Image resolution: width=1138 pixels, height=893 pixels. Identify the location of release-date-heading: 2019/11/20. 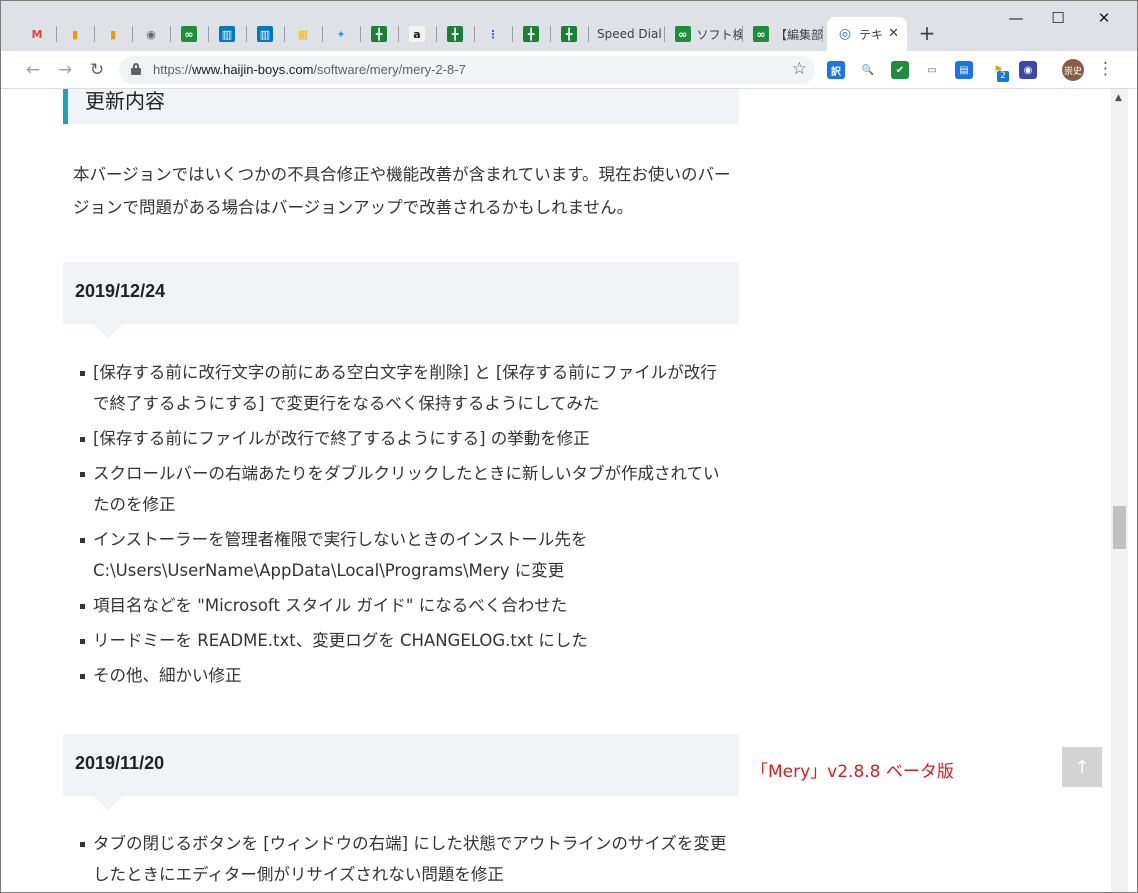
(401, 772).